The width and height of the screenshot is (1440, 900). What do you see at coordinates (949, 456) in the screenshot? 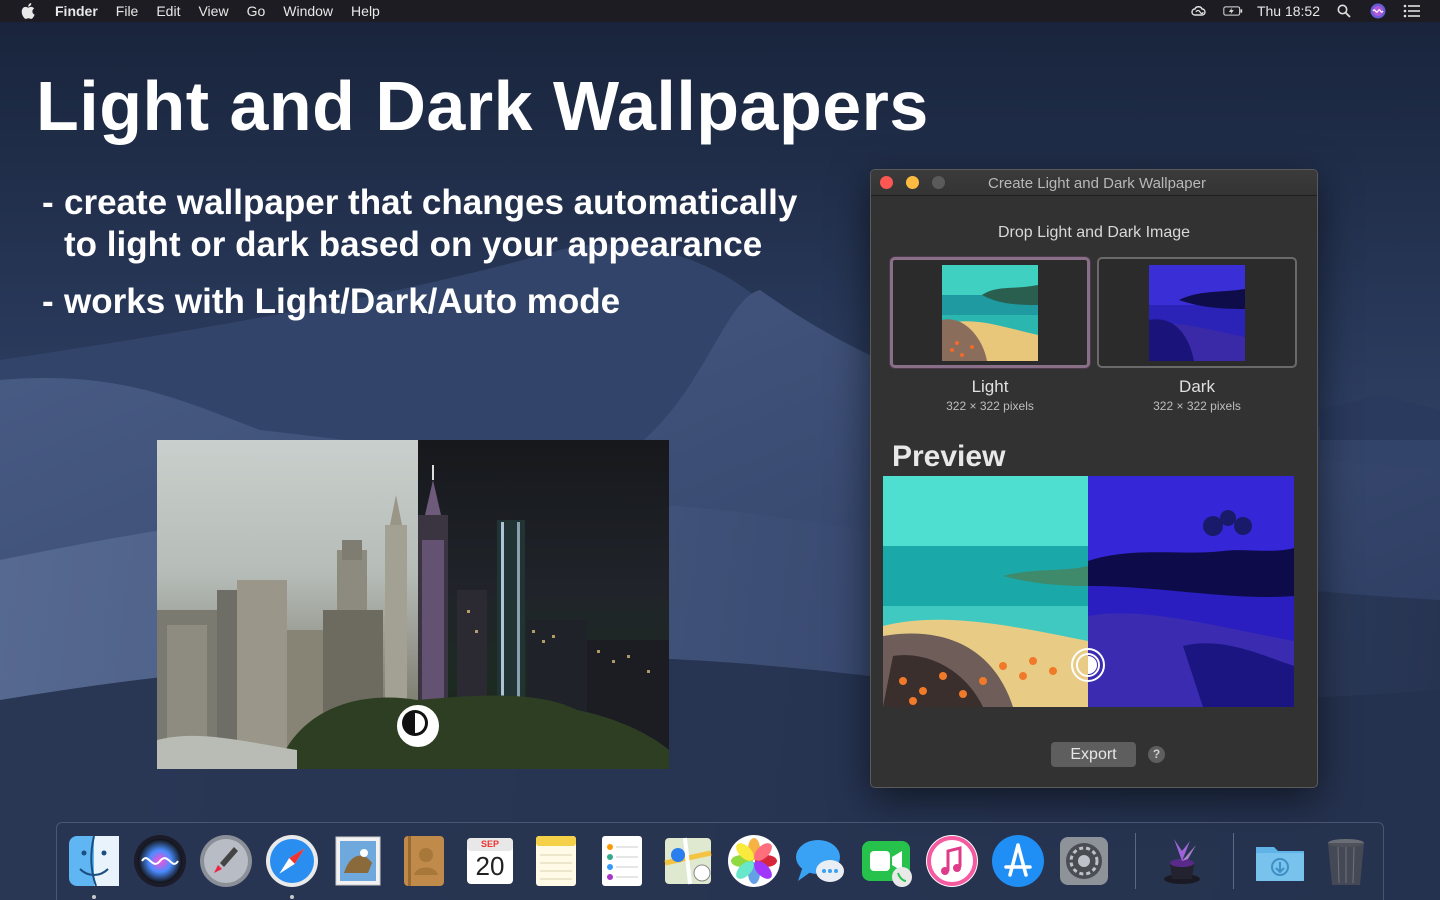
I see `preview-heading: Preview` at bounding box center [949, 456].